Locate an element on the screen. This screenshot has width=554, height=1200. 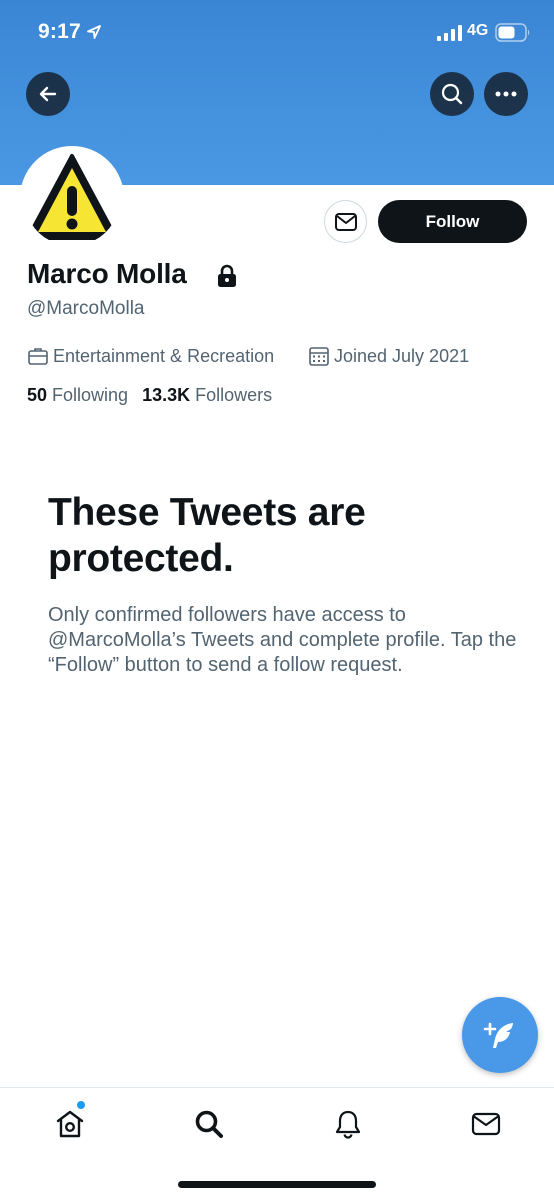
search-button is located at coordinates (452, 94).